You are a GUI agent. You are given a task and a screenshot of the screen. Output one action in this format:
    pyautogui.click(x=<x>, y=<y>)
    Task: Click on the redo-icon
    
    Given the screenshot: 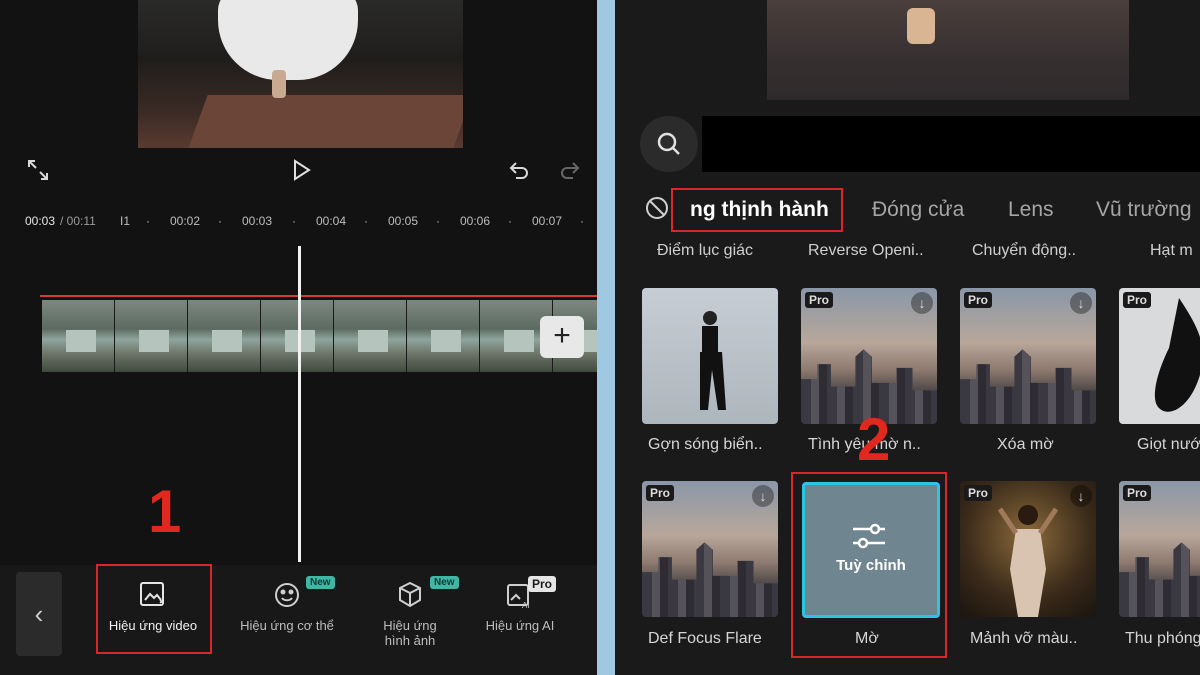 What is the action you would take?
    pyautogui.click(x=570, y=172)
    